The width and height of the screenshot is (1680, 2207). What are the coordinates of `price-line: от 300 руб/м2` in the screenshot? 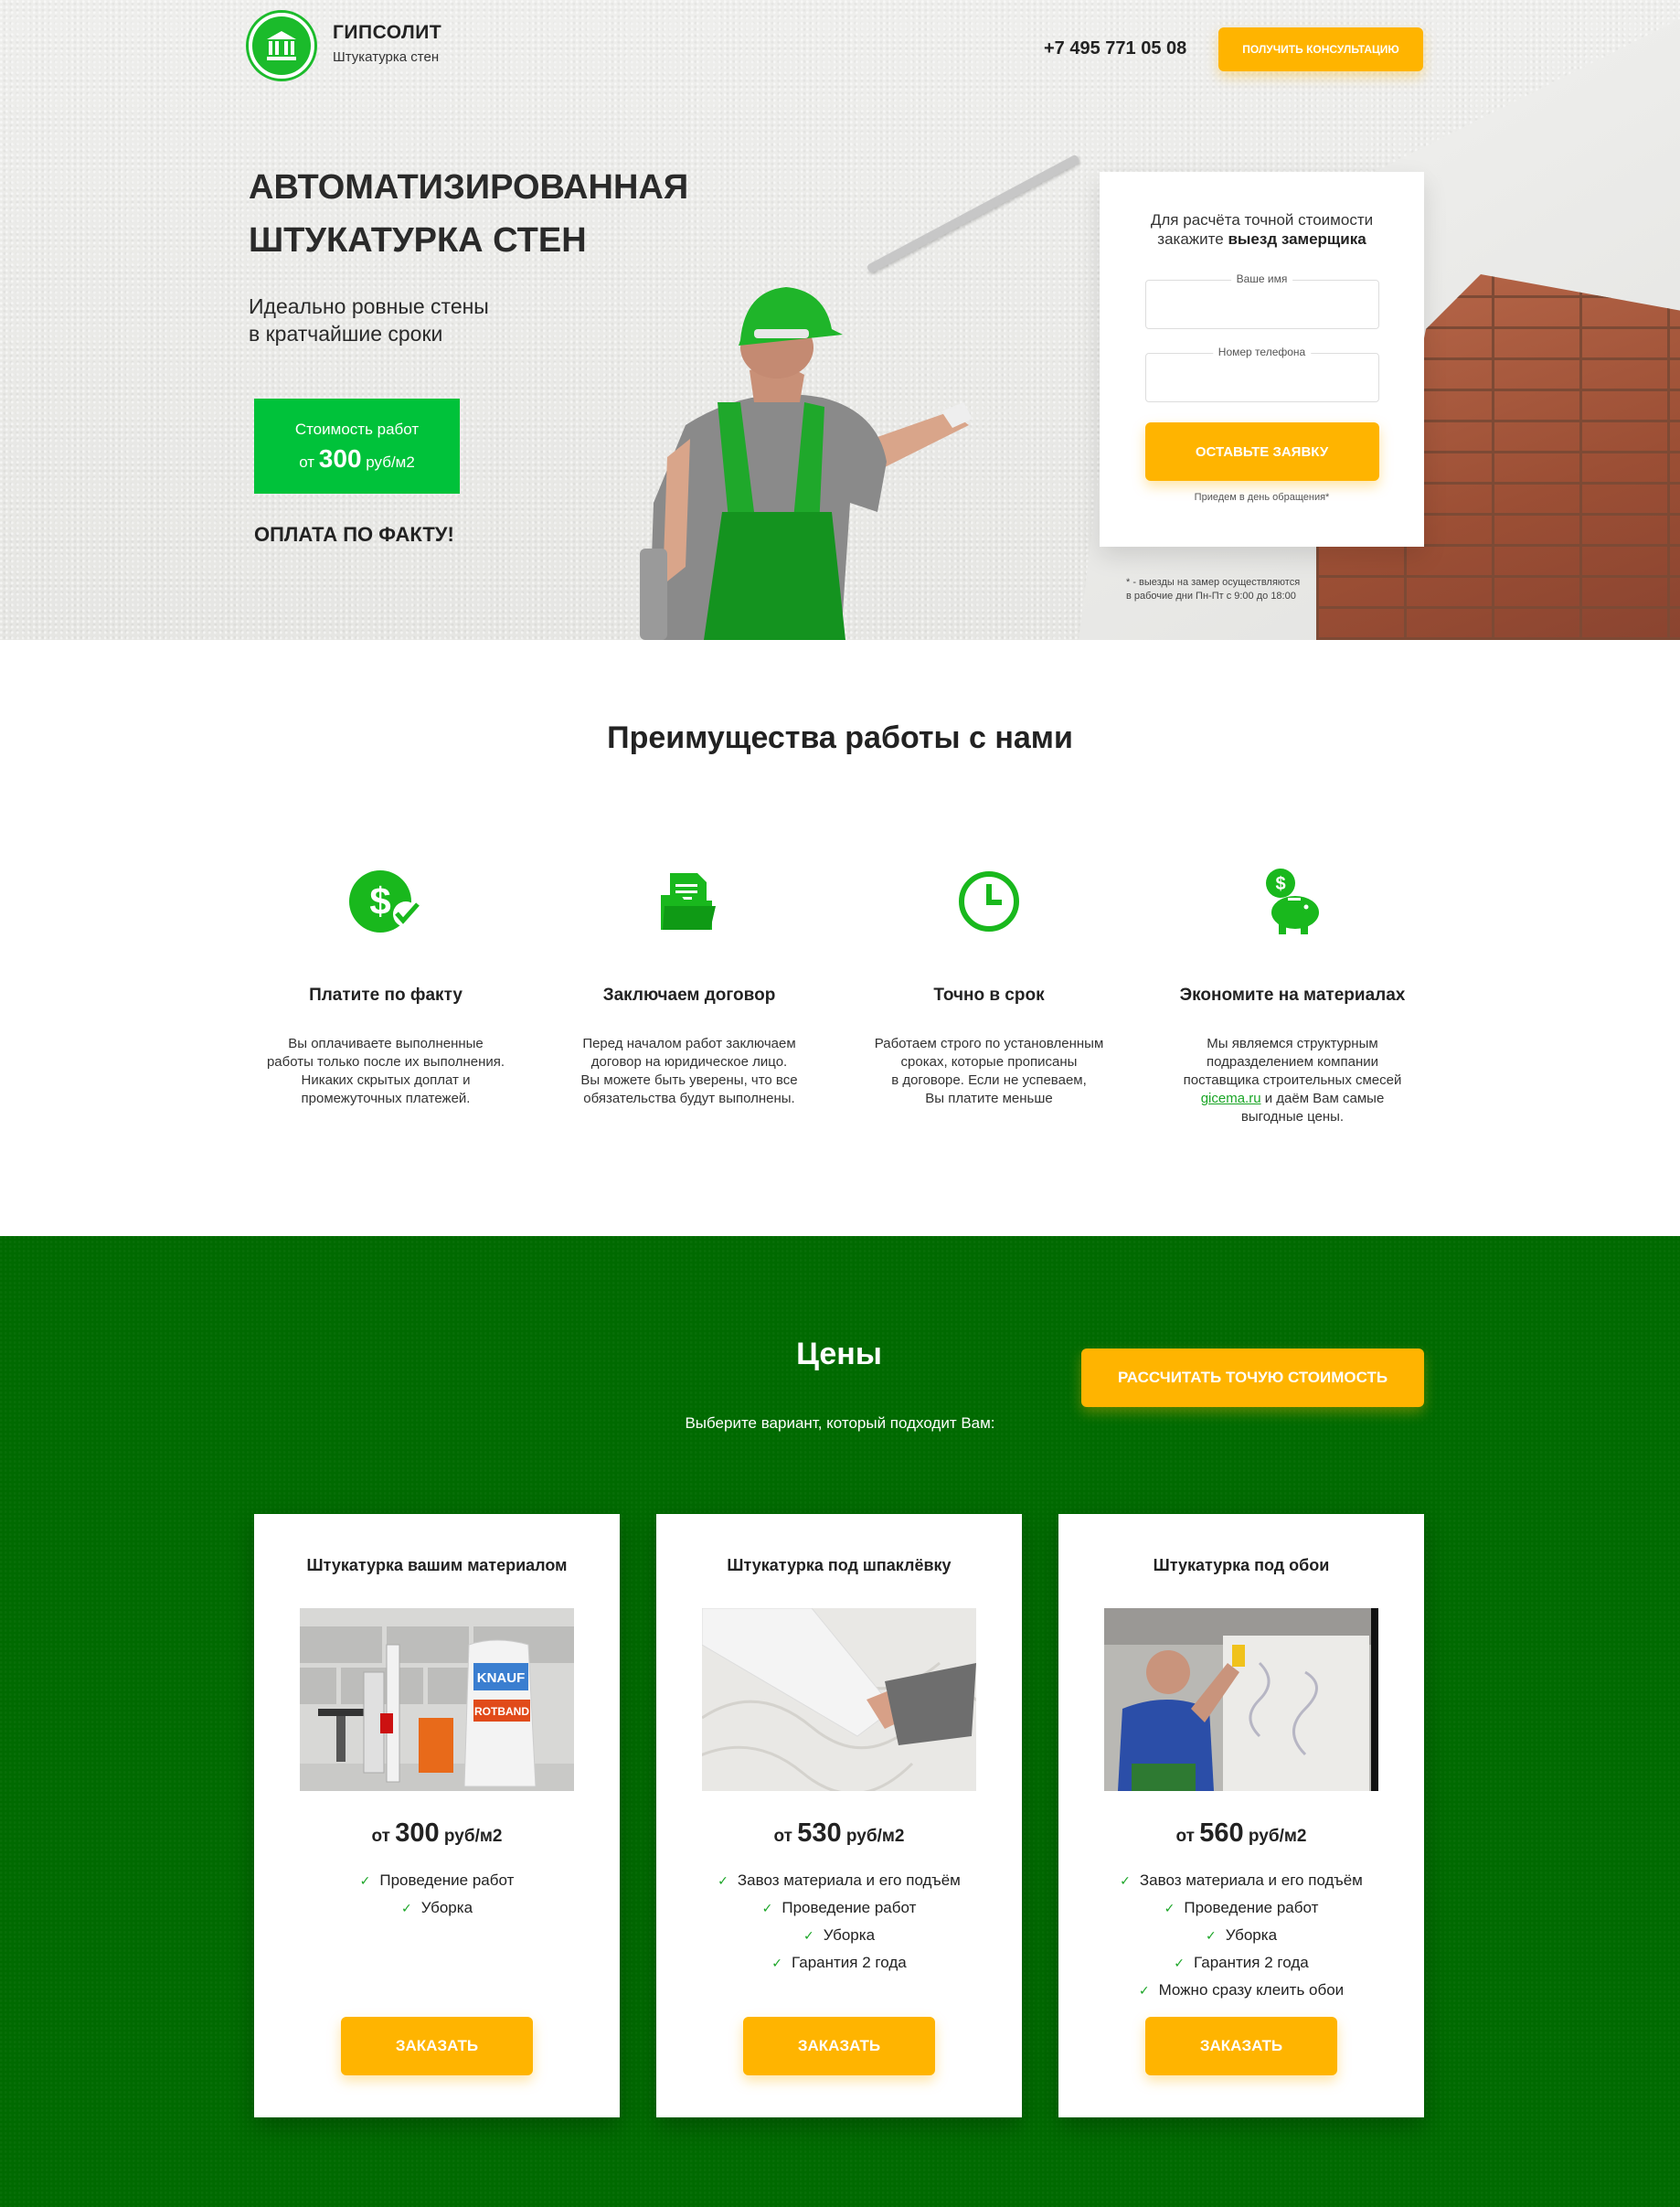 It's located at (357, 459).